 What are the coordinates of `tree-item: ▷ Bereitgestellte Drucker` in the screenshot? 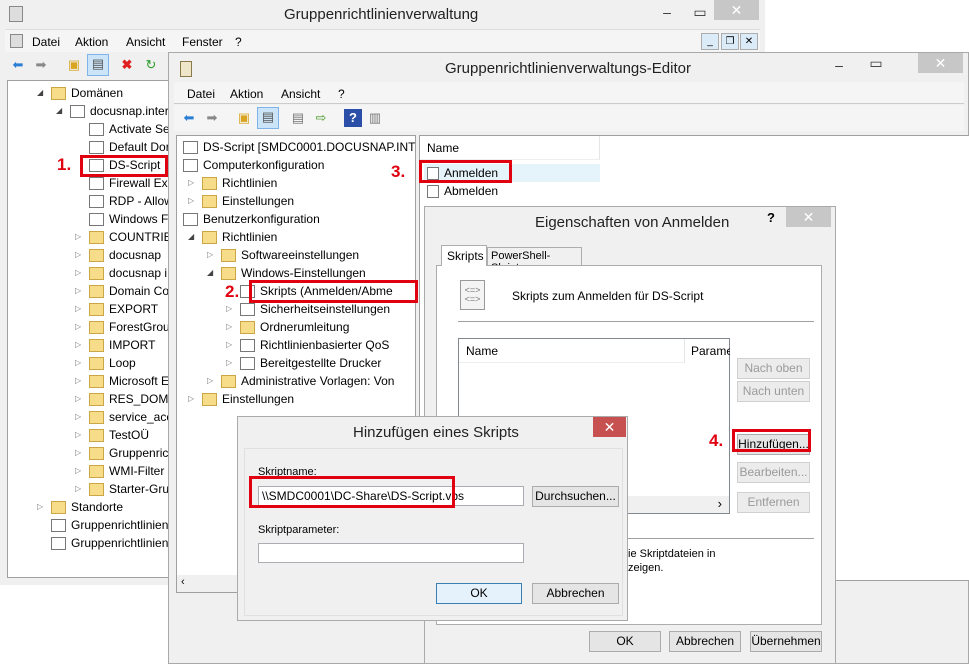 It's located at (296, 363).